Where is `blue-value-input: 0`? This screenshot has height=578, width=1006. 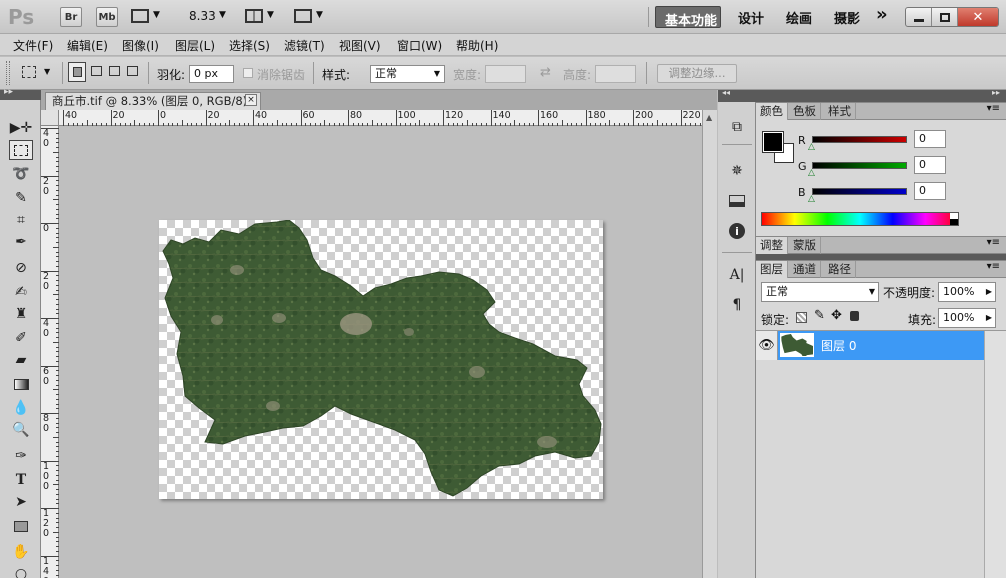 blue-value-input: 0 is located at coordinates (930, 191).